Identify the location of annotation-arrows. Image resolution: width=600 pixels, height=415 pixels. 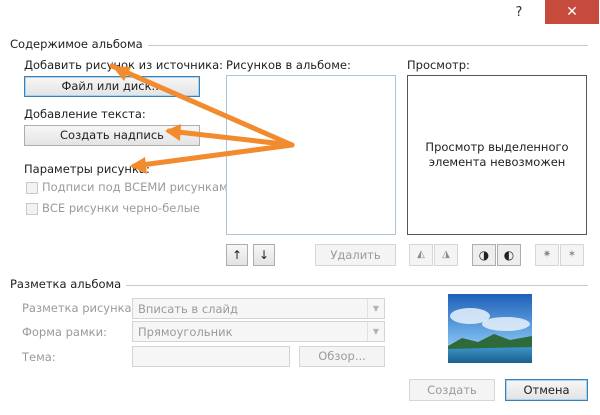
(202, 118).